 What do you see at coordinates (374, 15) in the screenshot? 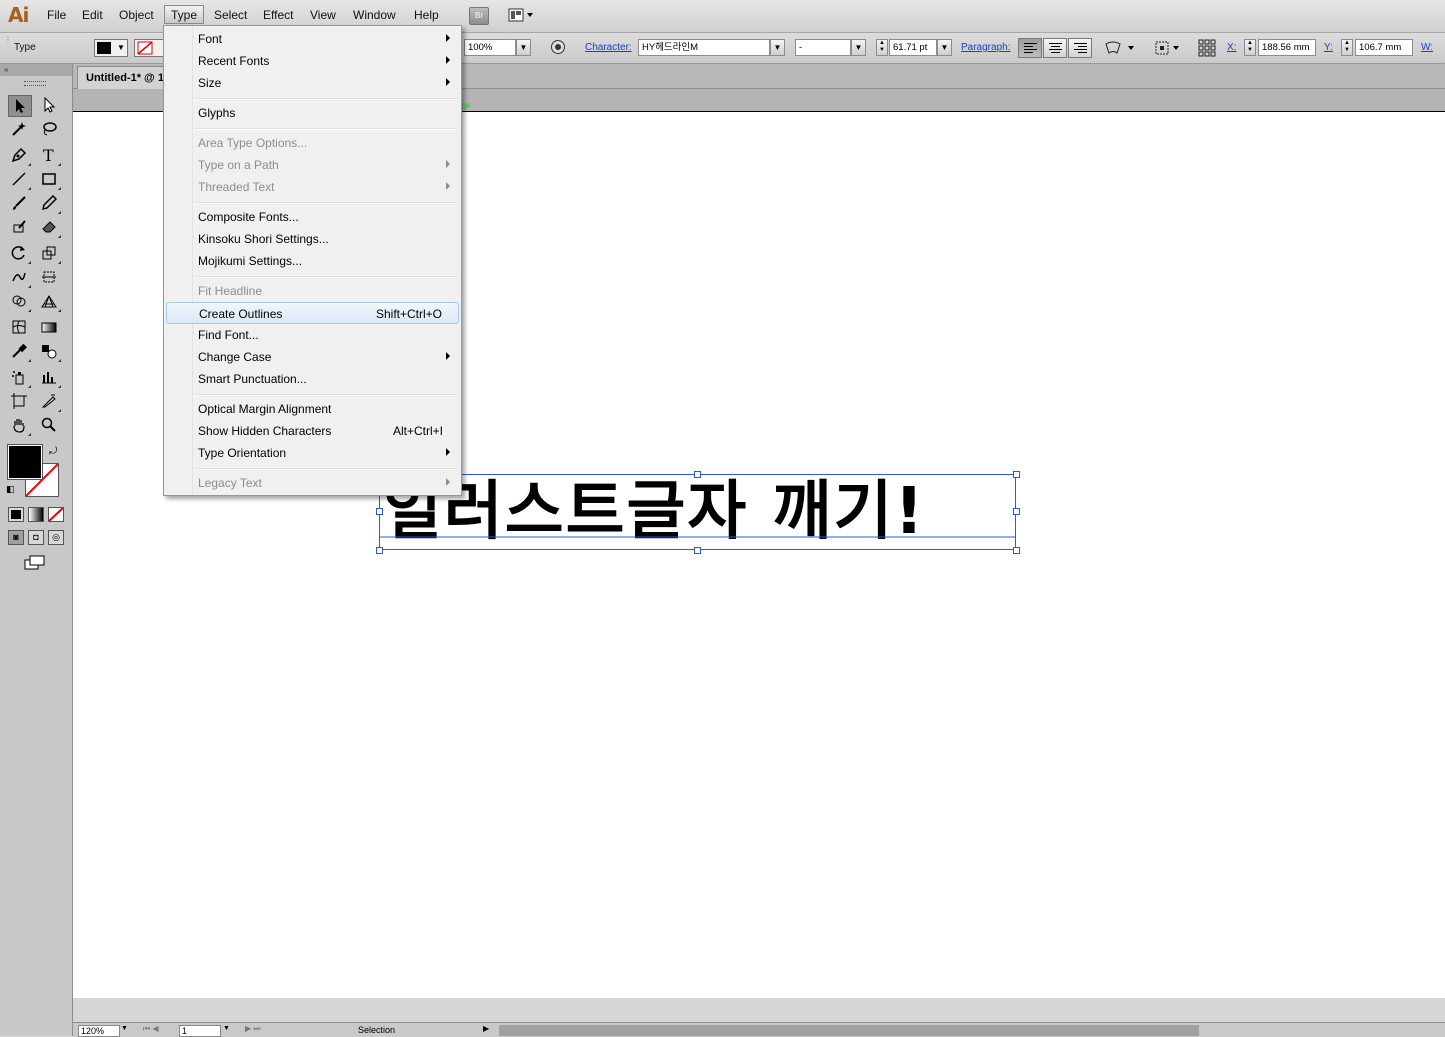
I see `menu-window: Window` at bounding box center [374, 15].